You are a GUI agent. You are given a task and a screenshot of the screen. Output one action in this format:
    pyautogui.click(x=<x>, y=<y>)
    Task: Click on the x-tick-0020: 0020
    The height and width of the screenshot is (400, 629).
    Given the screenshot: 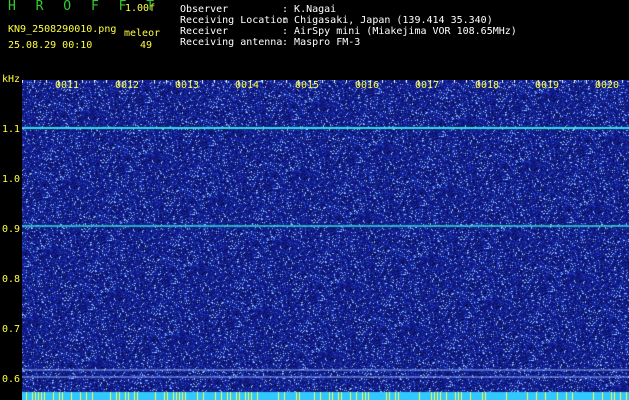 What is the action you would take?
    pyautogui.click(x=607, y=85)
    